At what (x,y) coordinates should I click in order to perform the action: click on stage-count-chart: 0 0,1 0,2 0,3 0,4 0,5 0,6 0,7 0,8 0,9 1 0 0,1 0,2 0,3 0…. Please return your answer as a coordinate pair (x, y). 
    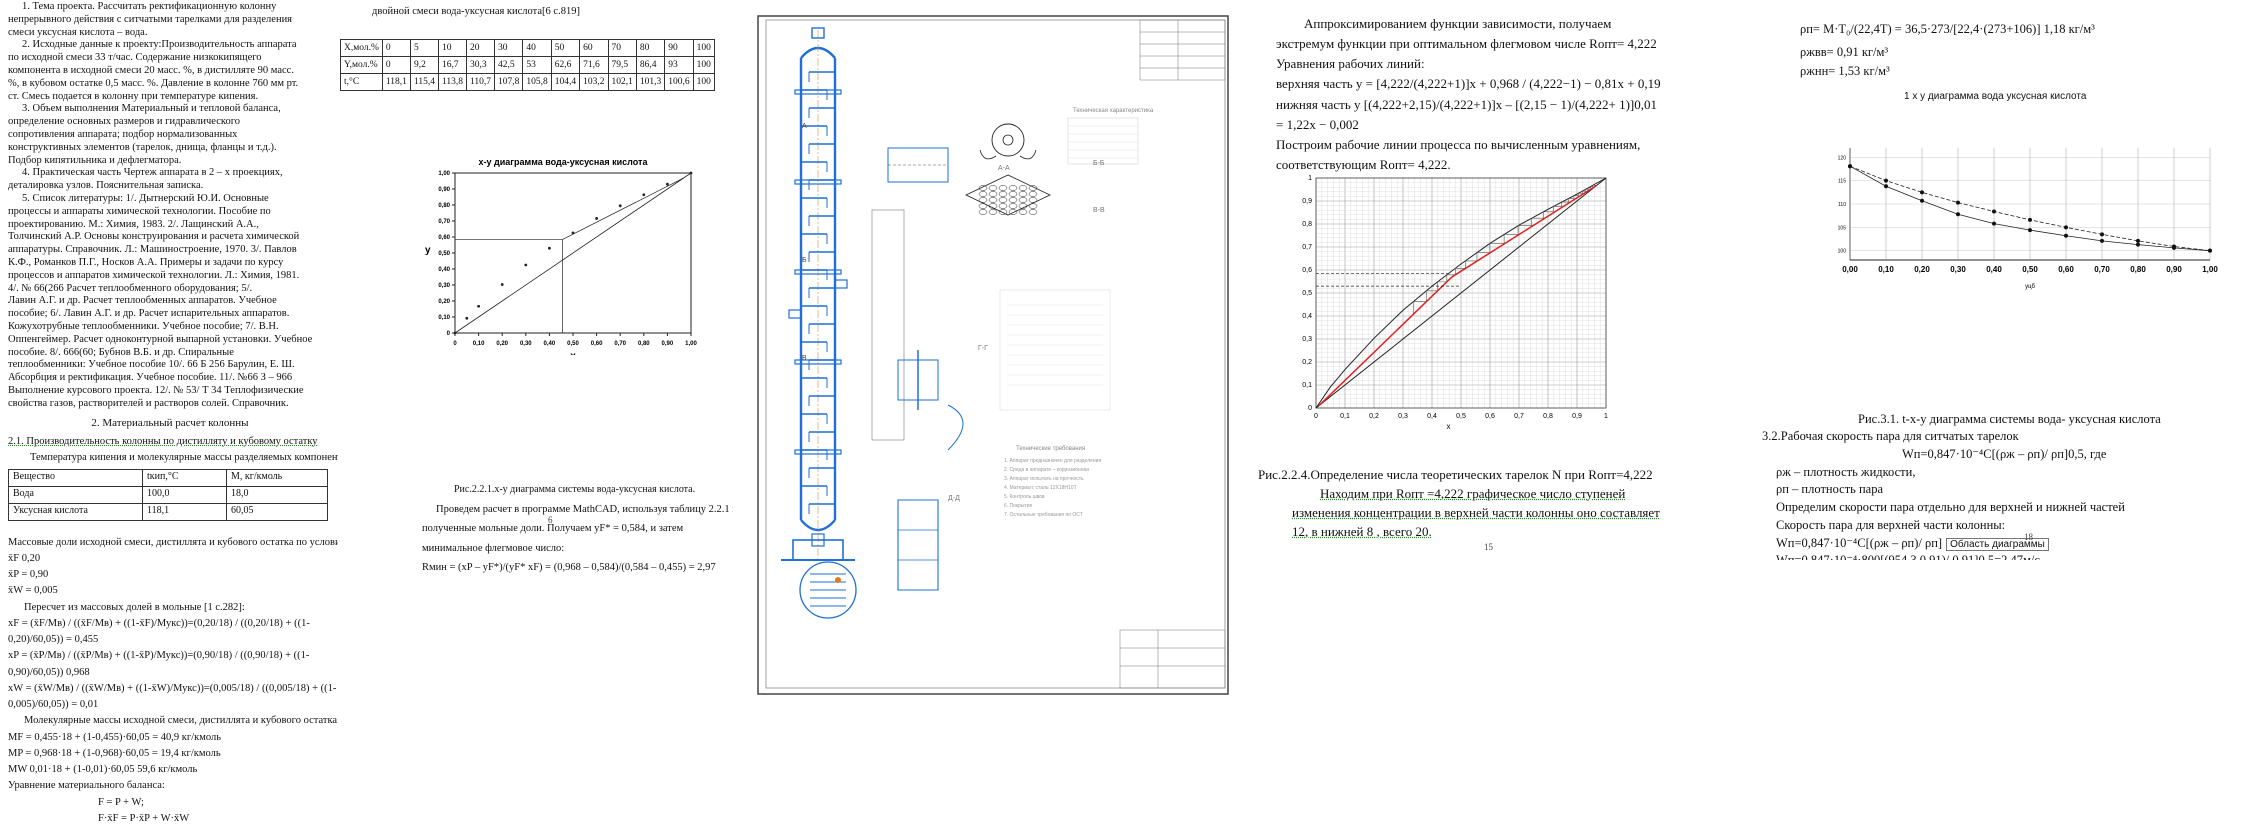
    Looking at the image, I should click on (1455, 303).